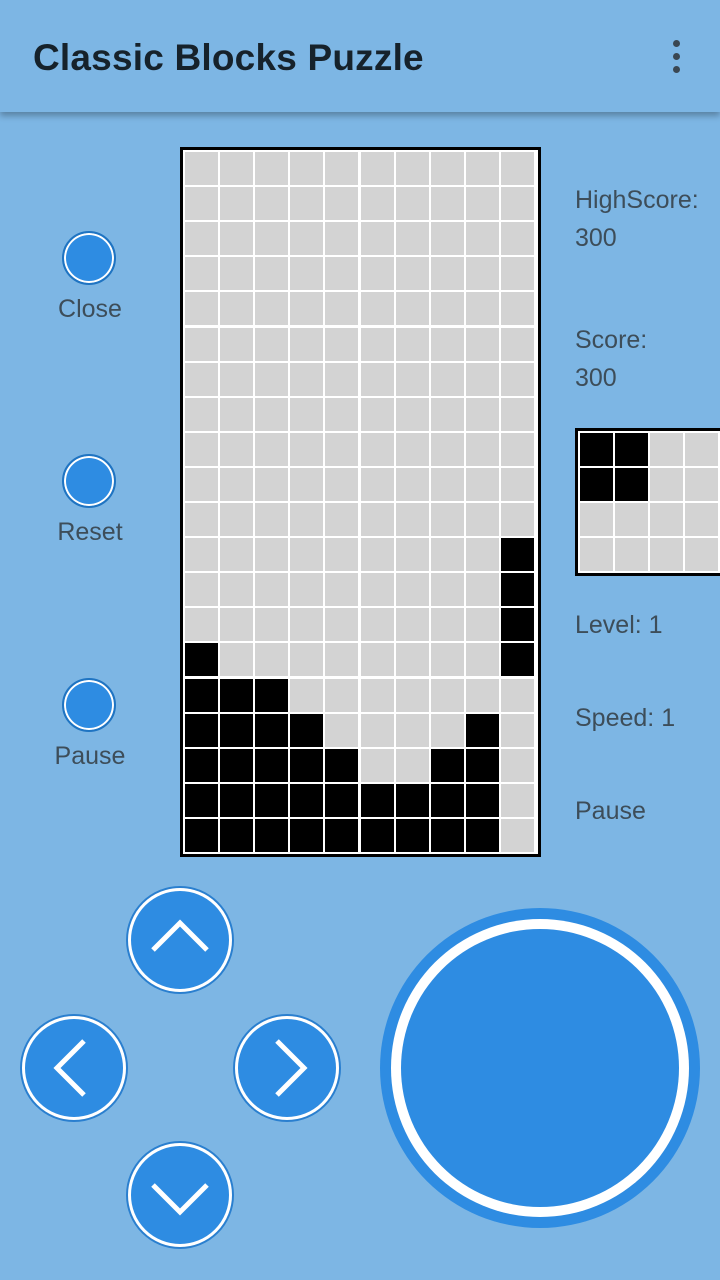 This screenshot has height=1280, width=720. Describe the element at coordinates (608, 625) in the screenshot. I see `level-label: Level:` at that location.